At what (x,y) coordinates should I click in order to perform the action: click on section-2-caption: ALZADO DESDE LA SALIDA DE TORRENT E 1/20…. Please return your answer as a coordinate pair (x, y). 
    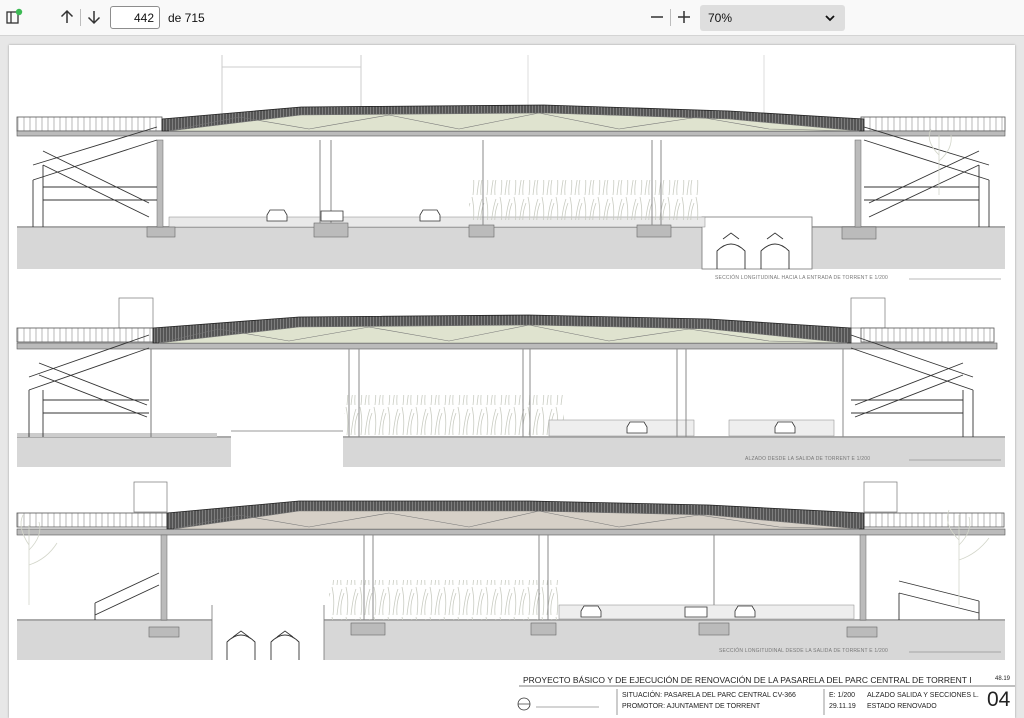
    Looking at the image, I should click on (808, 459).